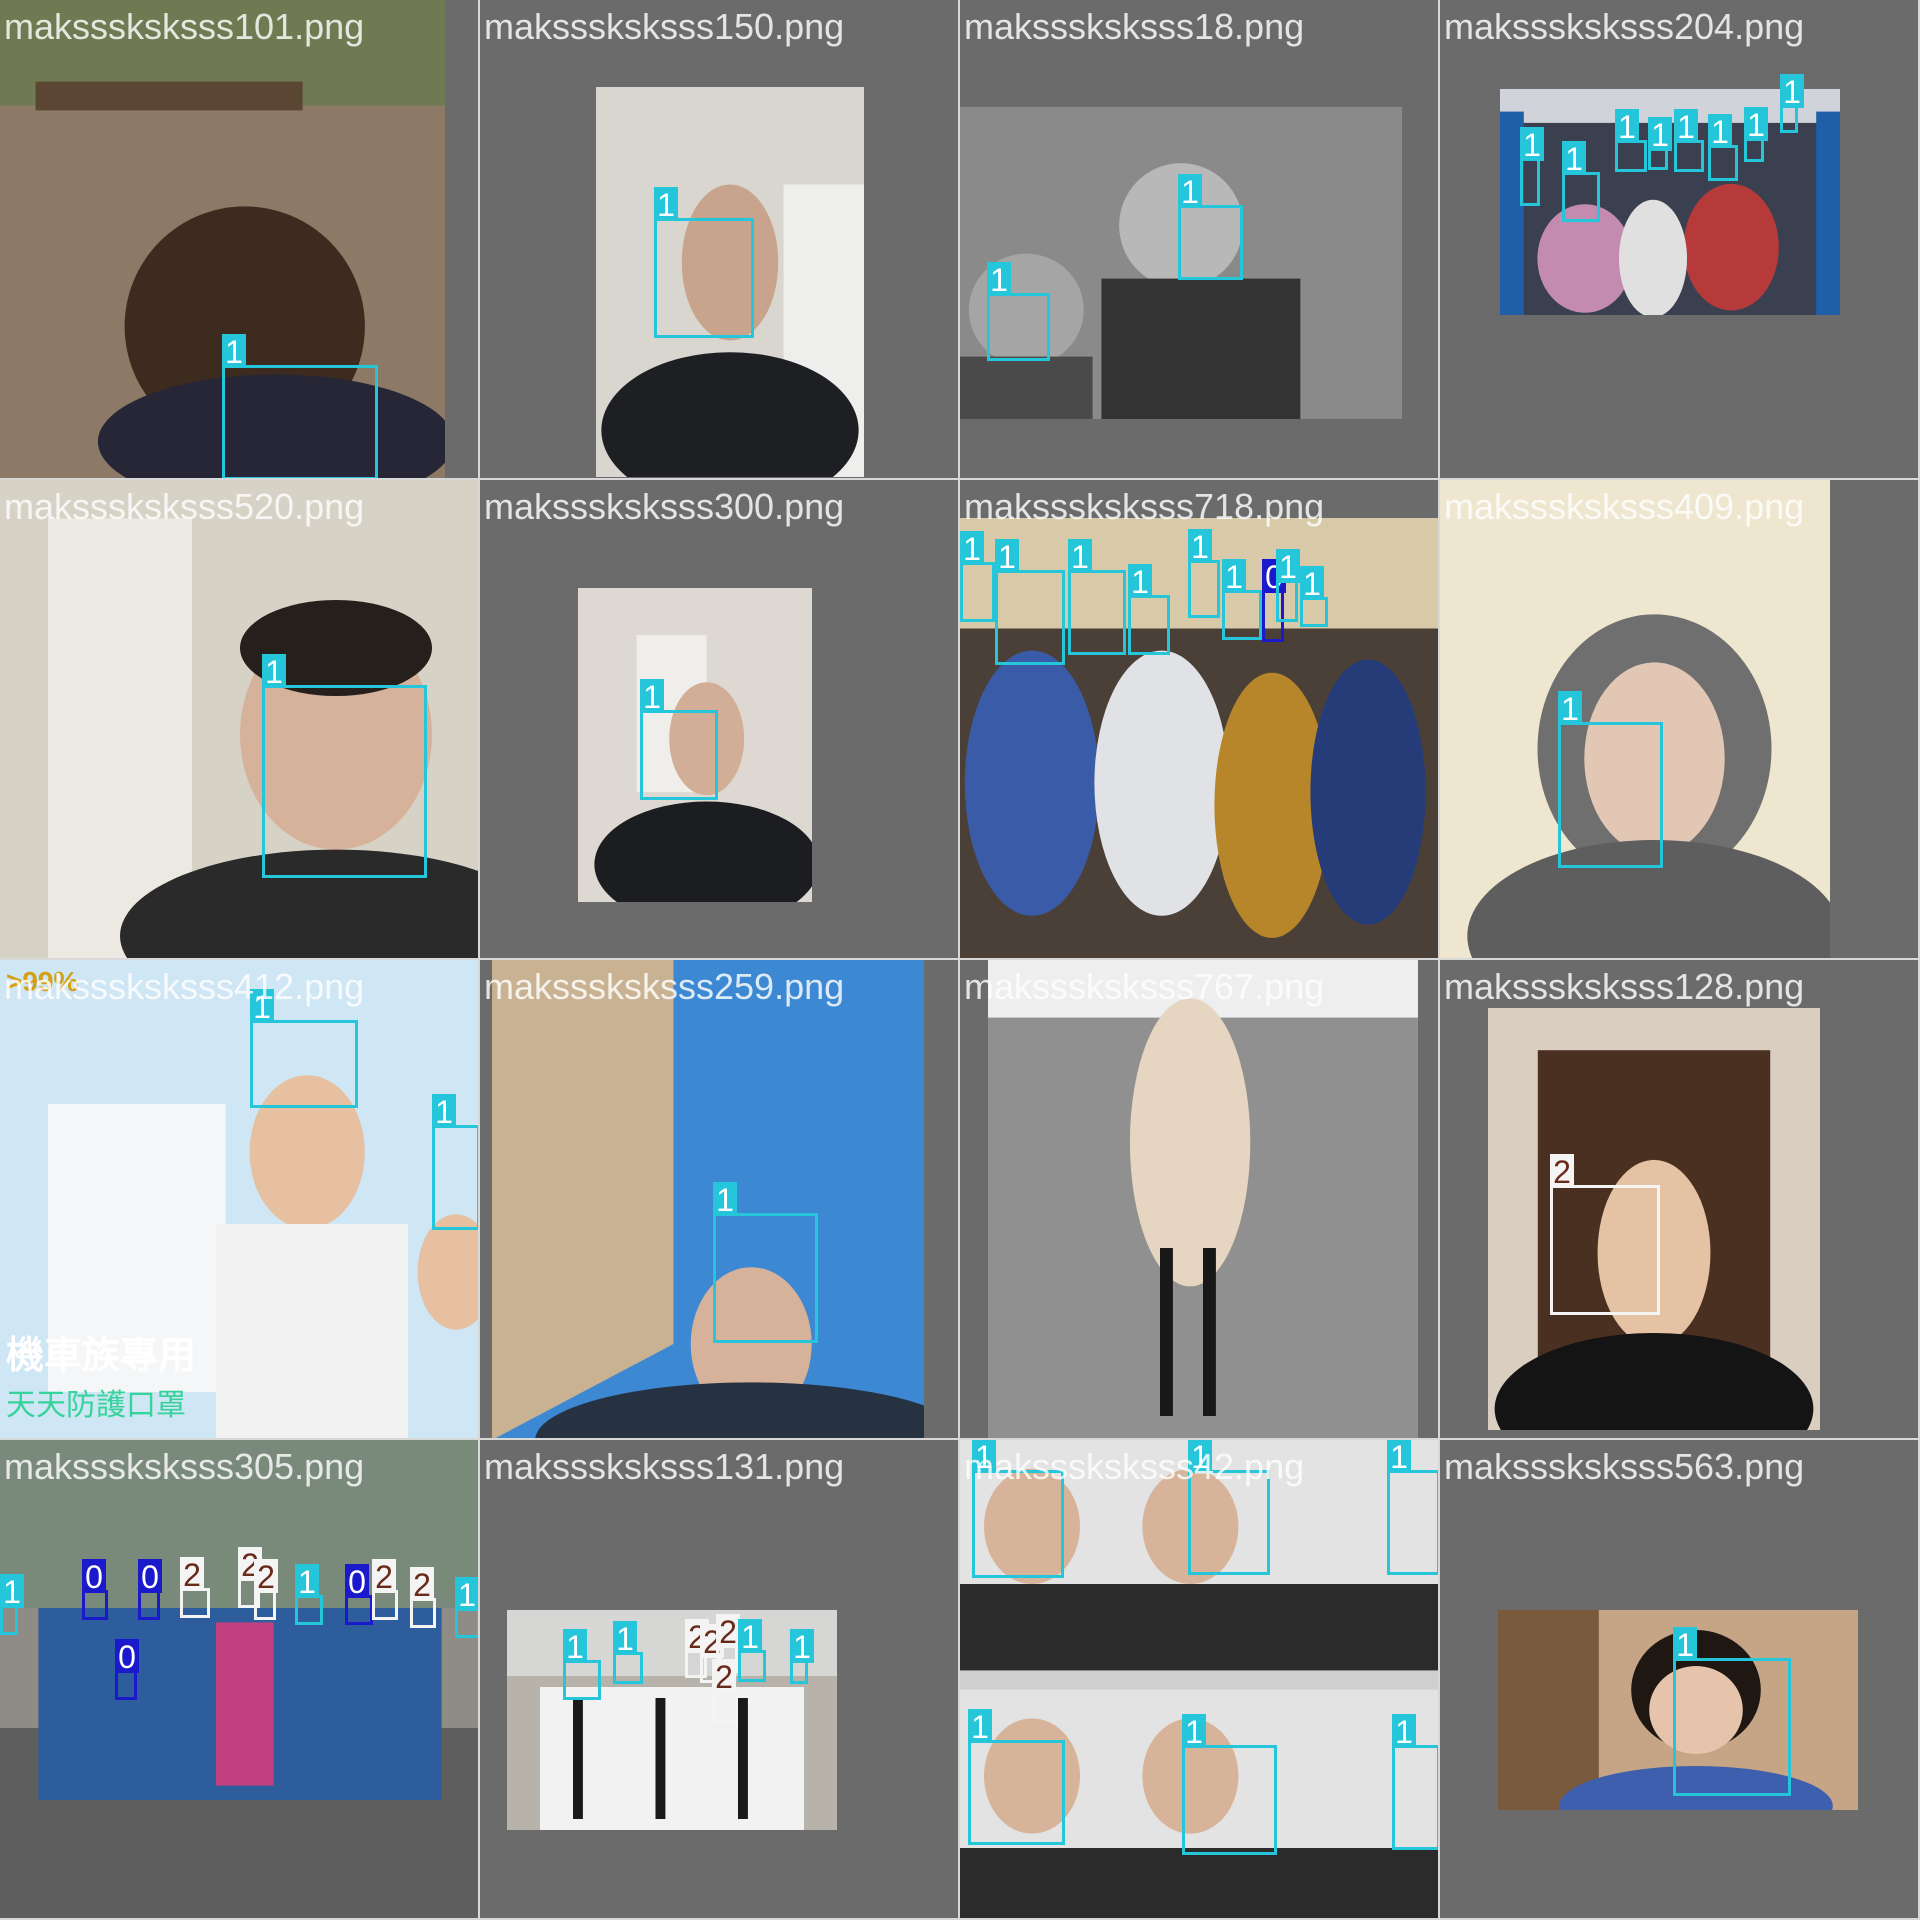  What do you see at coordinates (1200, 720) in the screenshot?
I see `image-tile: maksssksksss718.png 1 1 1 1 1 1 0 1 1` at bounding box center [1200, 720].